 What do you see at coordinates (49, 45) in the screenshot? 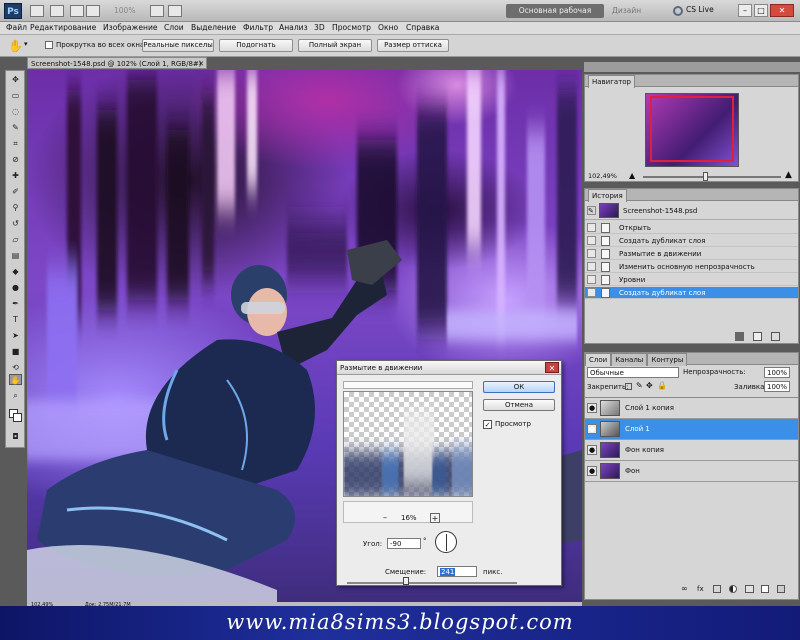
I see `scroll-all-checkbox` at bounding box center [49, 45].